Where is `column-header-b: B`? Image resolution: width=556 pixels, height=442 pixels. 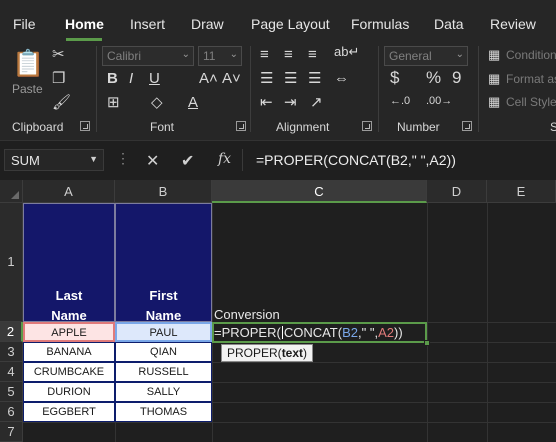
column-header-b: B is located at coordinates (163, 191).